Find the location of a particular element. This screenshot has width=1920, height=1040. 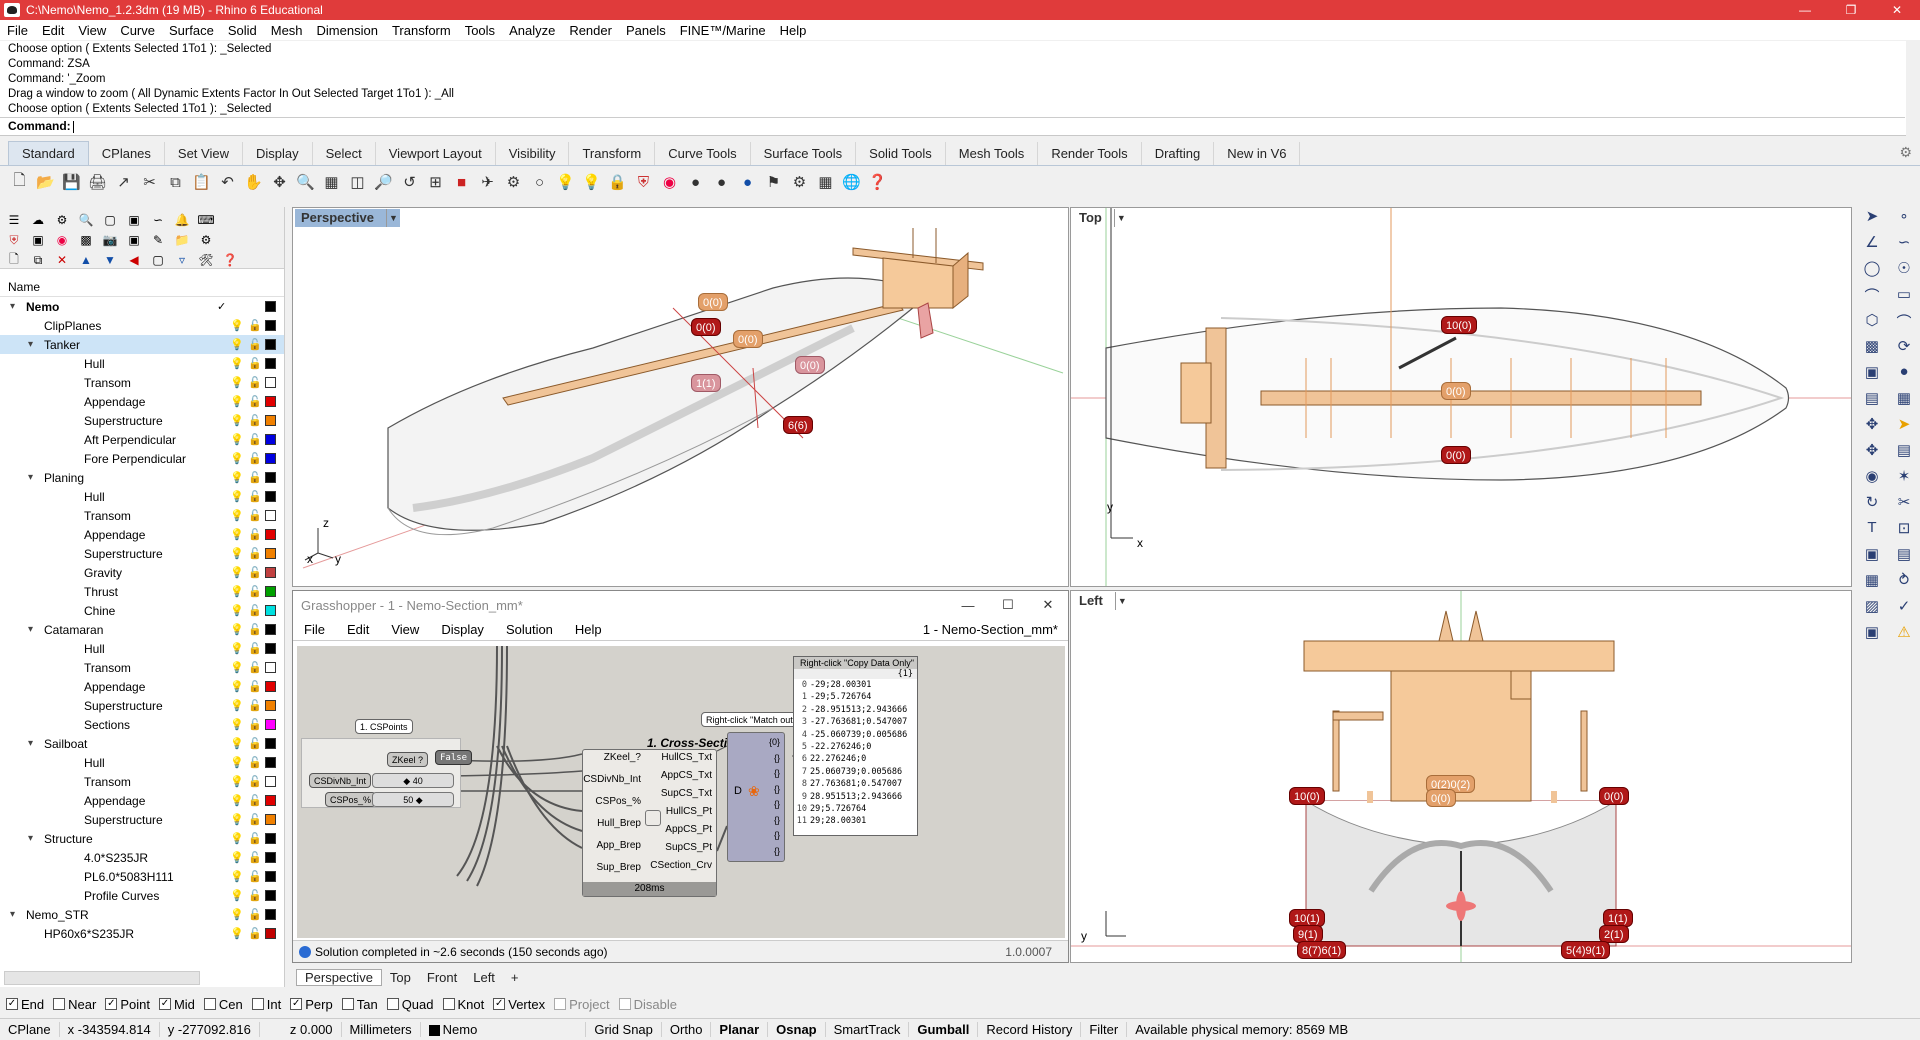

toggle-grid-snap: Grid Snap is located at coordinates (624, 1029).